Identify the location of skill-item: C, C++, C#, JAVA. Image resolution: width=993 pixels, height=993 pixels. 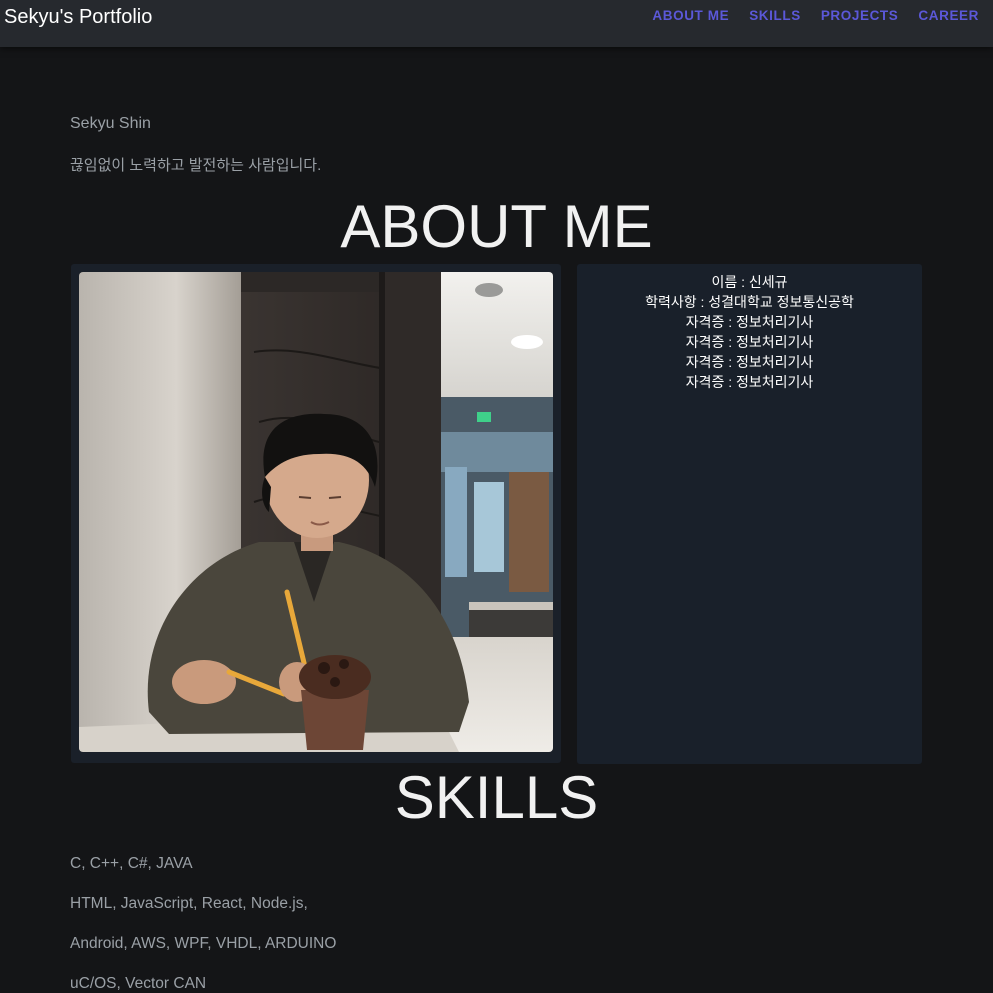
(131, 863).